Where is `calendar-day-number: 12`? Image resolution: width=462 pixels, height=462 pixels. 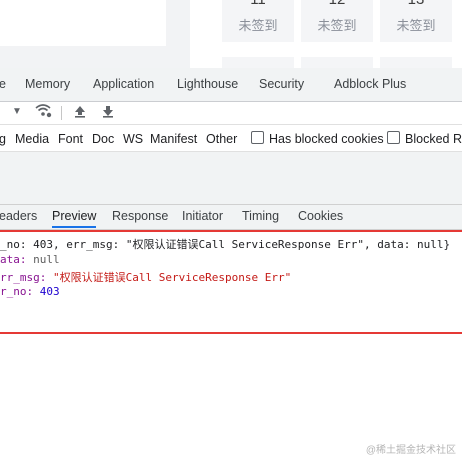 calendar-day-number: 12 is located at coordinates (337, 4).